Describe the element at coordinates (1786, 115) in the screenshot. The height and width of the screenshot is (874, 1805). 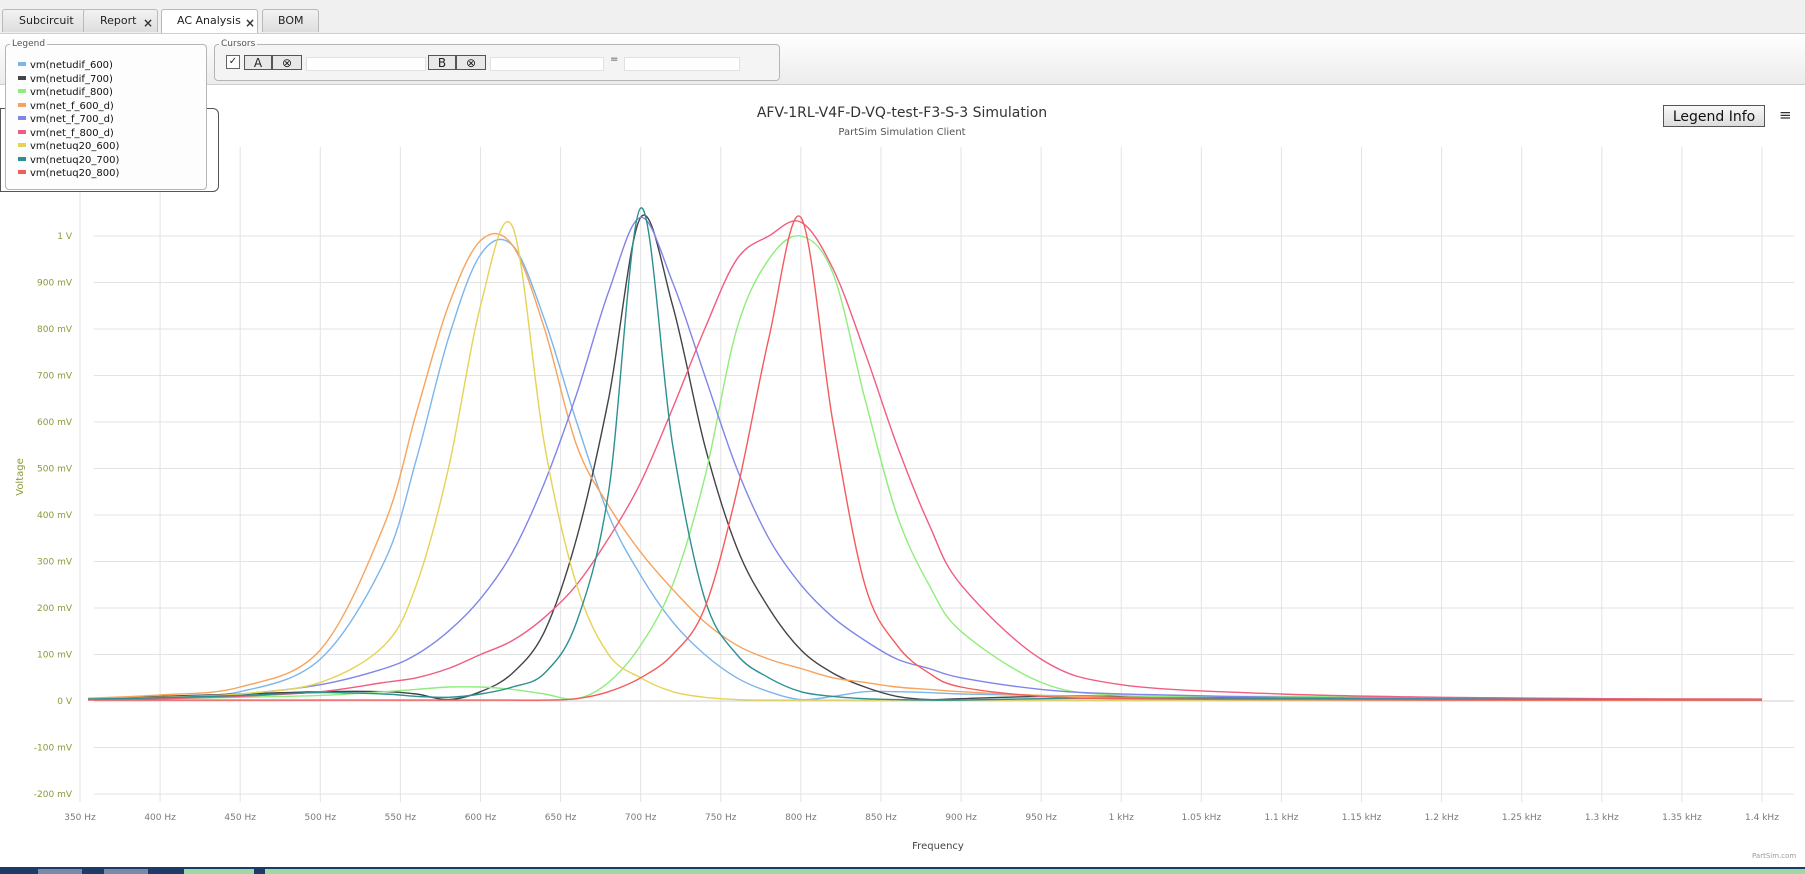
I see `hamburger-menu-icon: ≡` at that location.